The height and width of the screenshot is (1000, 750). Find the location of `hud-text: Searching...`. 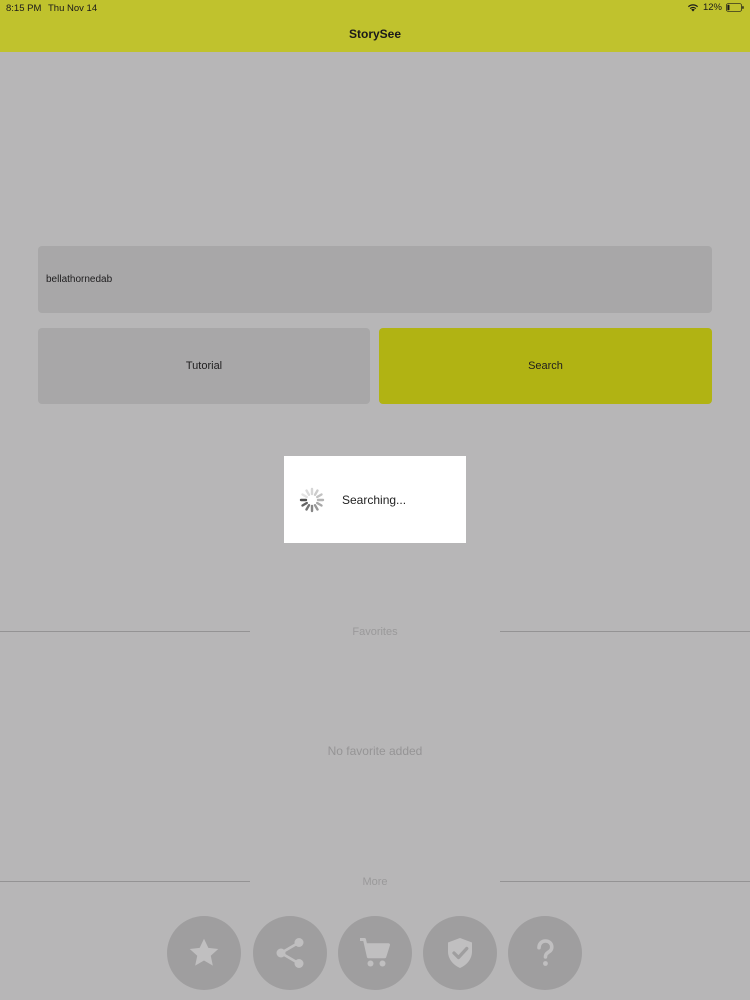

hud-text: Searching... is located at coordinates (374, 499).